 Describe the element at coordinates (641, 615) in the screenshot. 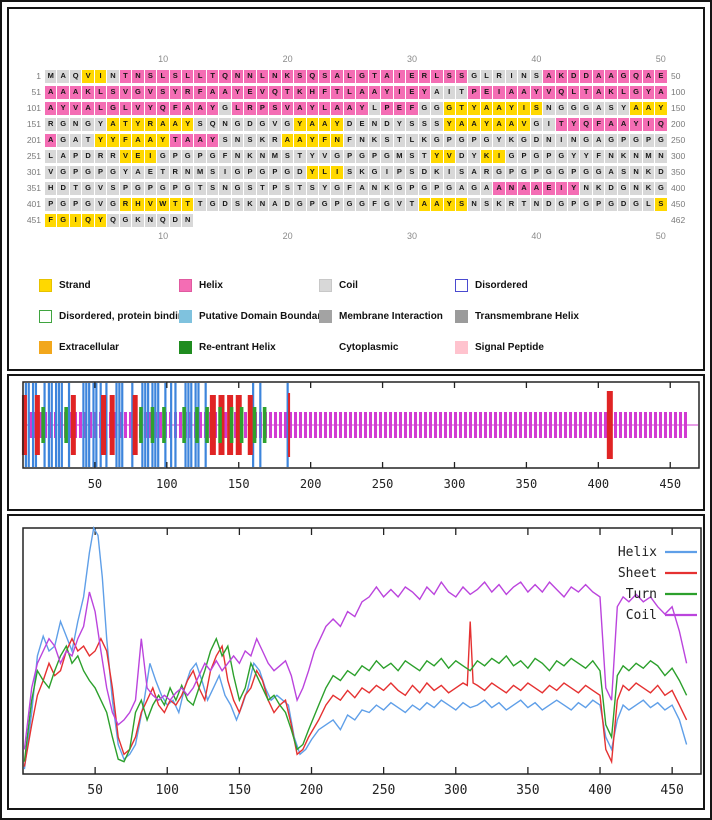

I see `svg-text: Coil` at that location.